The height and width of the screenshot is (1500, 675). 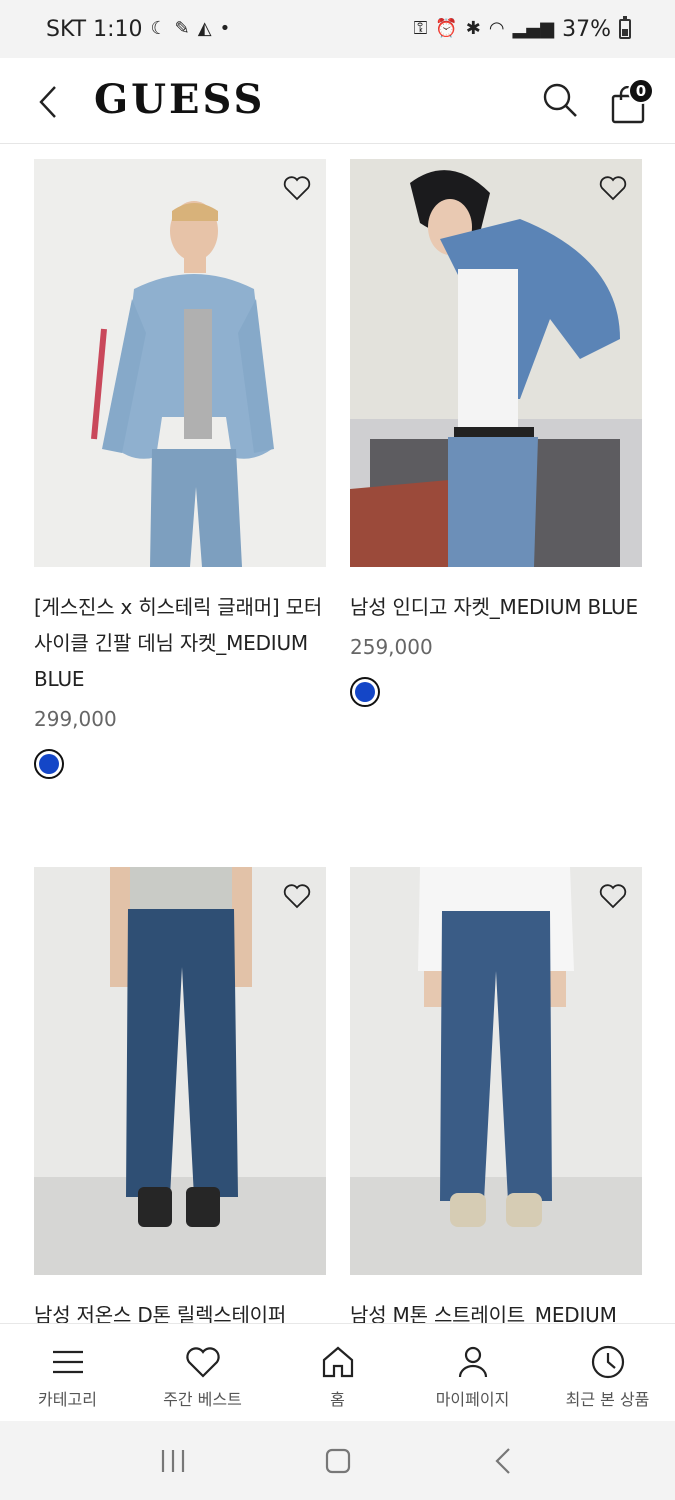 I want to click on search-button, so click(x=560, y=100).